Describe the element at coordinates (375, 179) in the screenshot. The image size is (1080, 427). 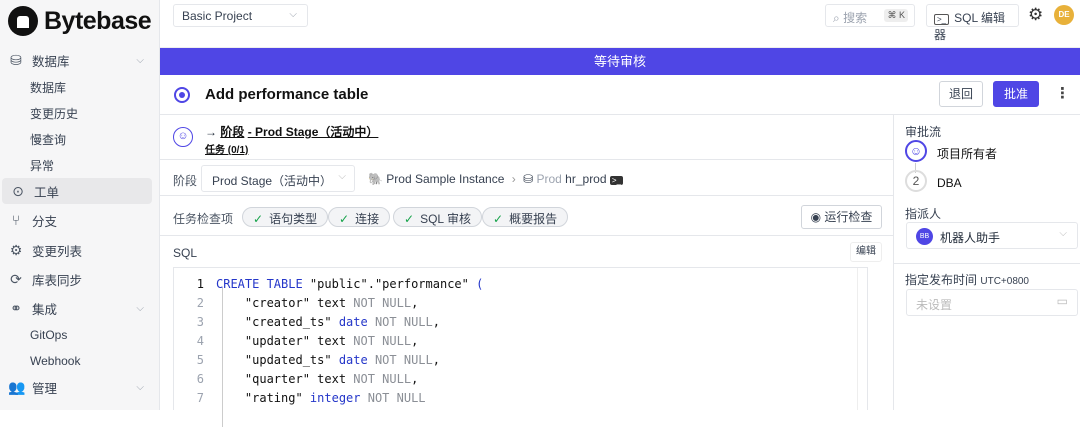
I see `postgres-icon: 🐘` at that location.